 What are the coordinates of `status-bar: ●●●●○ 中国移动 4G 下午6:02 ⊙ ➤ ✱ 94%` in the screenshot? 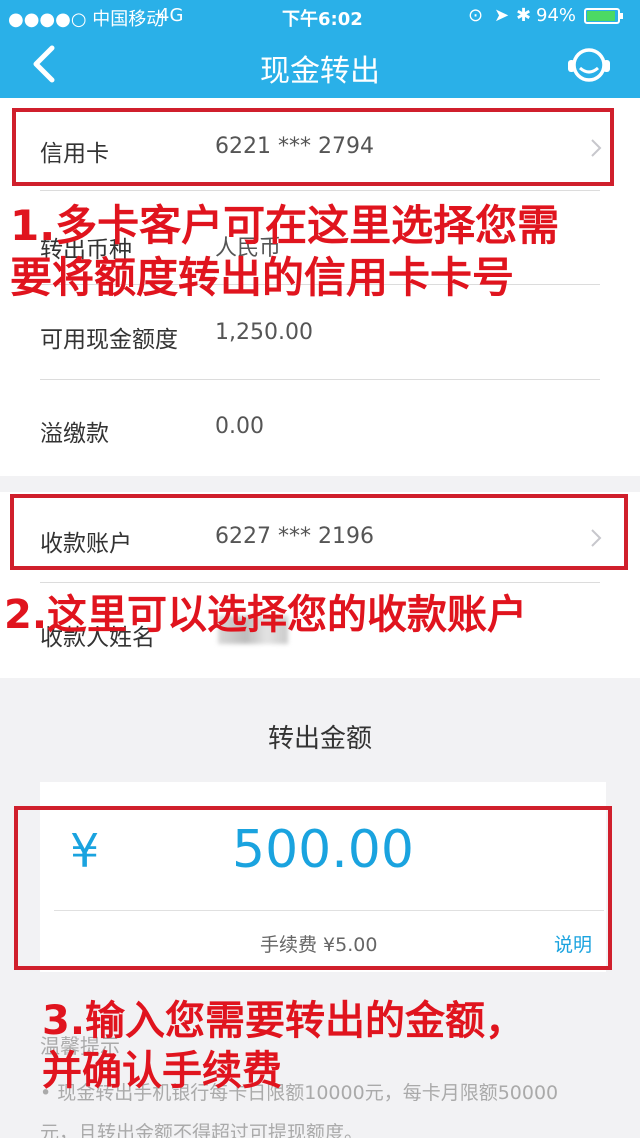 It's located at (320, 16).